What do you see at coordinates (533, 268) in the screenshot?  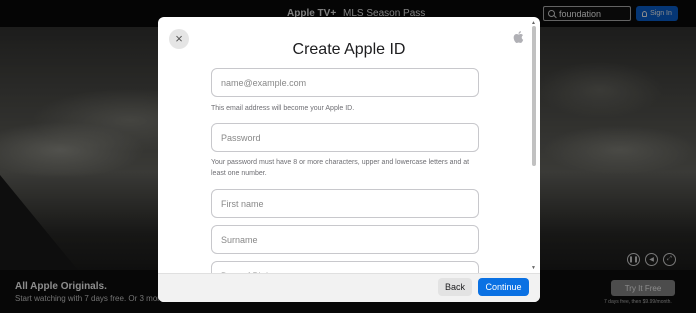 I see `scroll-down-icon: ▼` at bounding box center [533, 268].